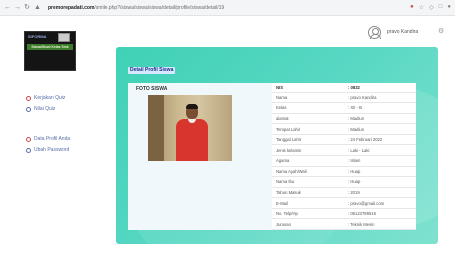 This screenshot has height=264, width=455. I want to click on row-value: : 24 Februari 2022, so click(380, 140).